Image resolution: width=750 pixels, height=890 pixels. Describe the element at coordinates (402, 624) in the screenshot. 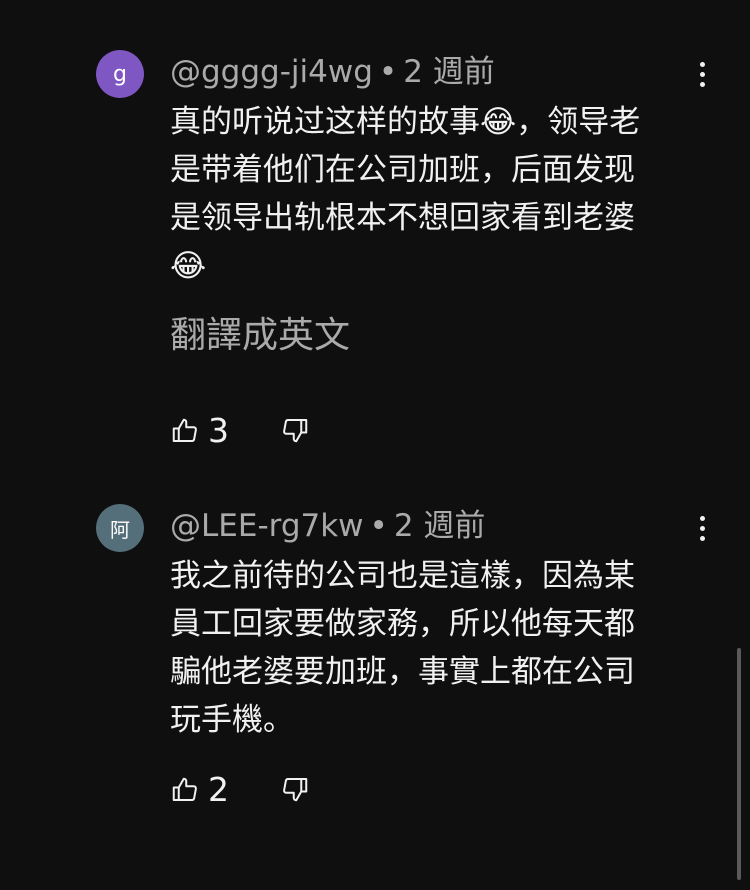

I see `comment-line: 員工回家要做家務，所以他每天都` at that location.